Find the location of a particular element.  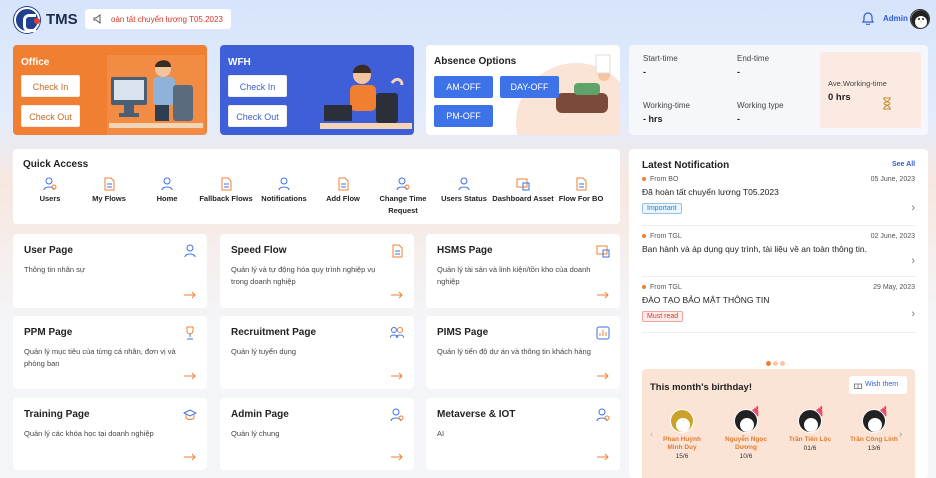

qa-my-flows: My Flows is located at coordinates (109, 191).